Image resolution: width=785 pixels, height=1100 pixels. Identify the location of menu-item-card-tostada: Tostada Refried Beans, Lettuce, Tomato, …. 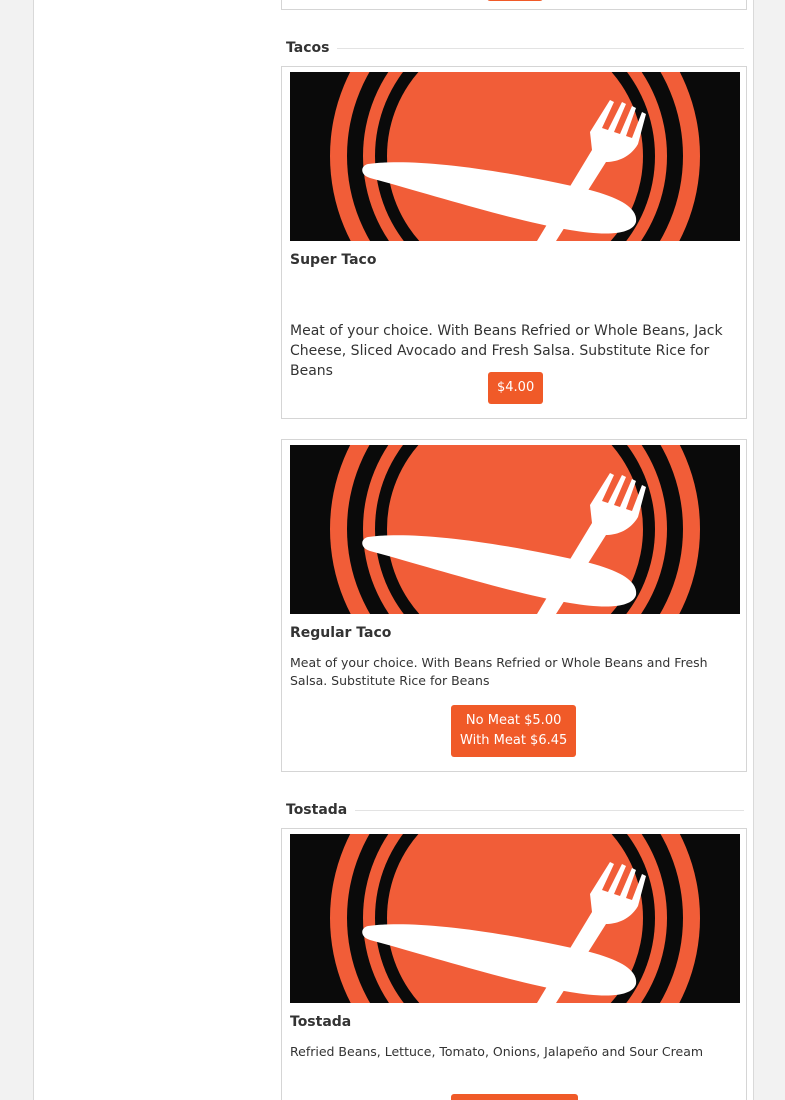
(514, 964).